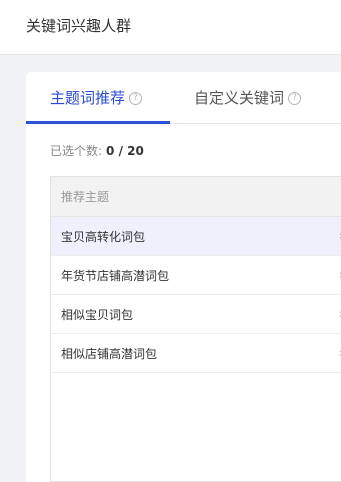  I want to click on list-item-label: 宝贝高转化词包, so click(103, 236).